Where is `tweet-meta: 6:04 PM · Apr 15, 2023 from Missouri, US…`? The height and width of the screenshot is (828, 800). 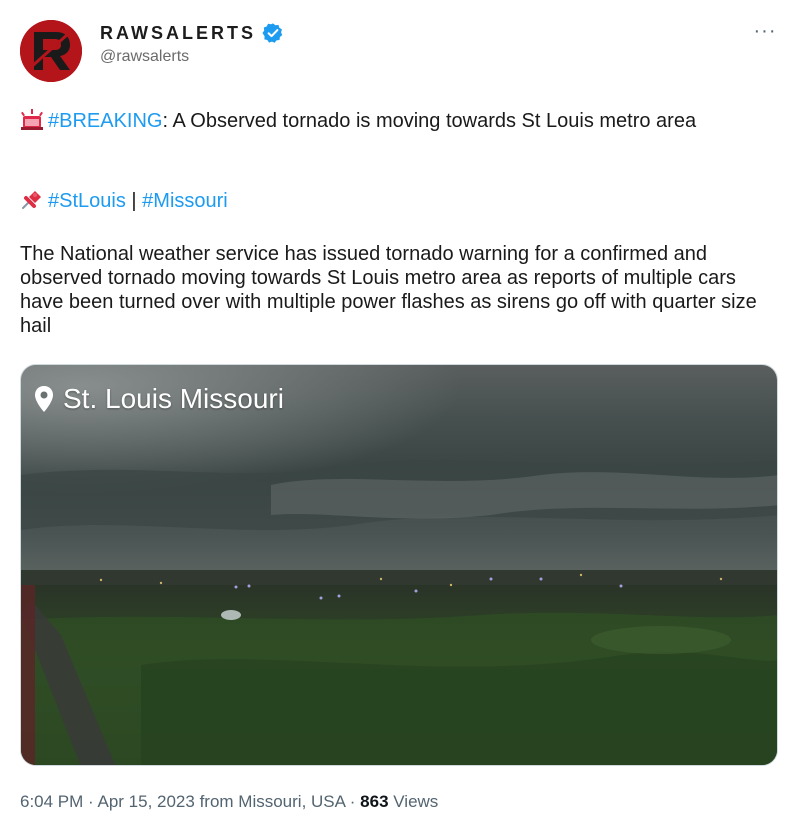
tweet-meta: 6:04 PM · Apr 15, 2023 from Missouri, US… is located at coordinates (229, 802).